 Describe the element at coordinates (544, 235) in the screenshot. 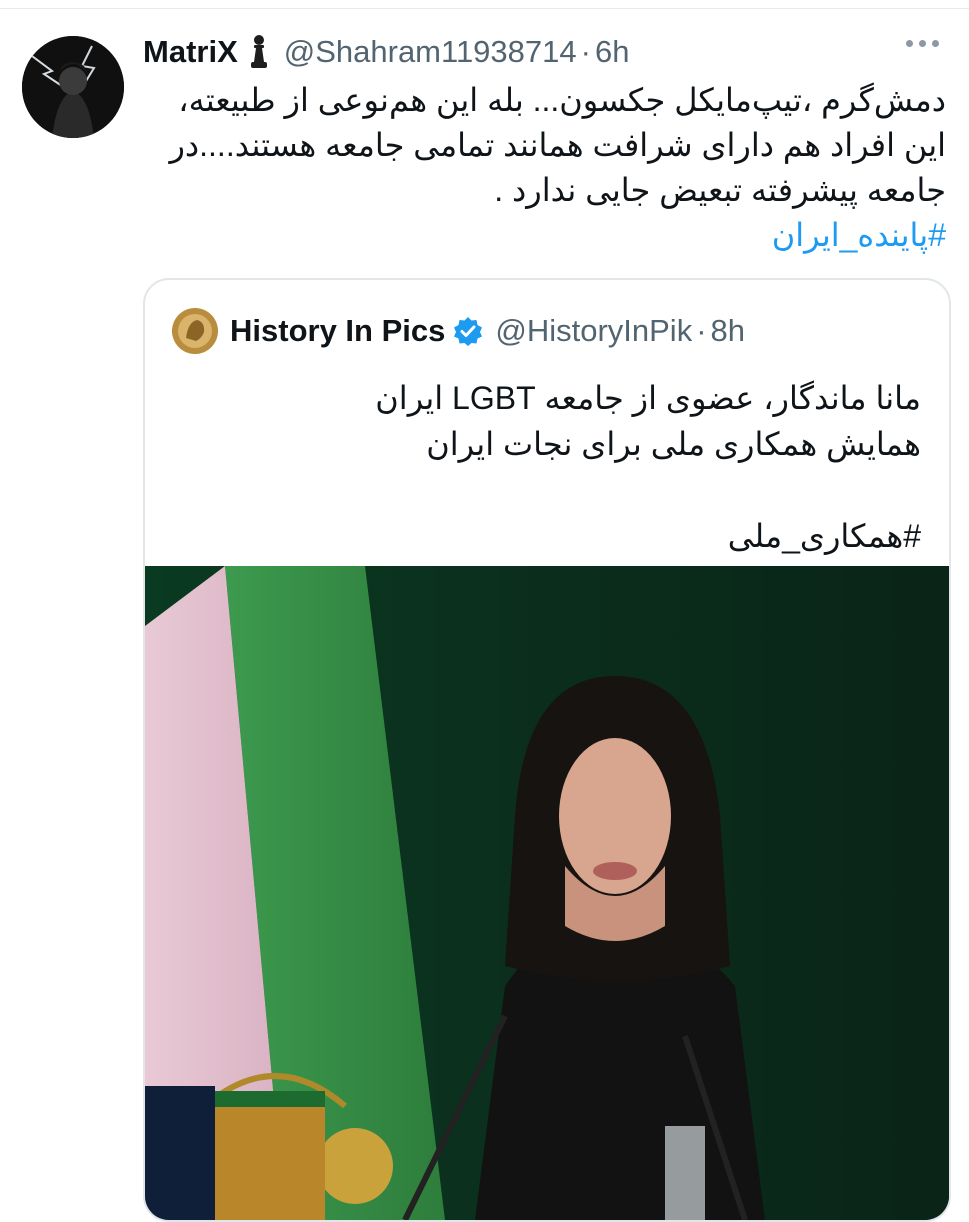

I see `tweet-hashtag: #پاینده_ایران` at that location.